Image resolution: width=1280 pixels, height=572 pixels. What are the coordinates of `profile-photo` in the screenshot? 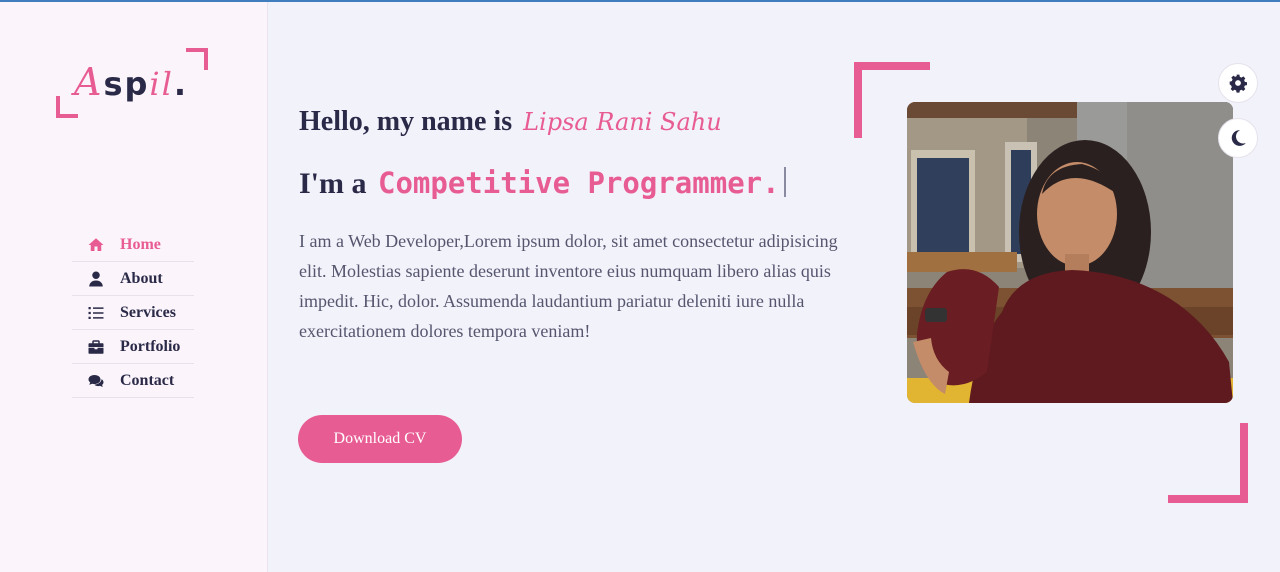 It's located at (1070, 252).